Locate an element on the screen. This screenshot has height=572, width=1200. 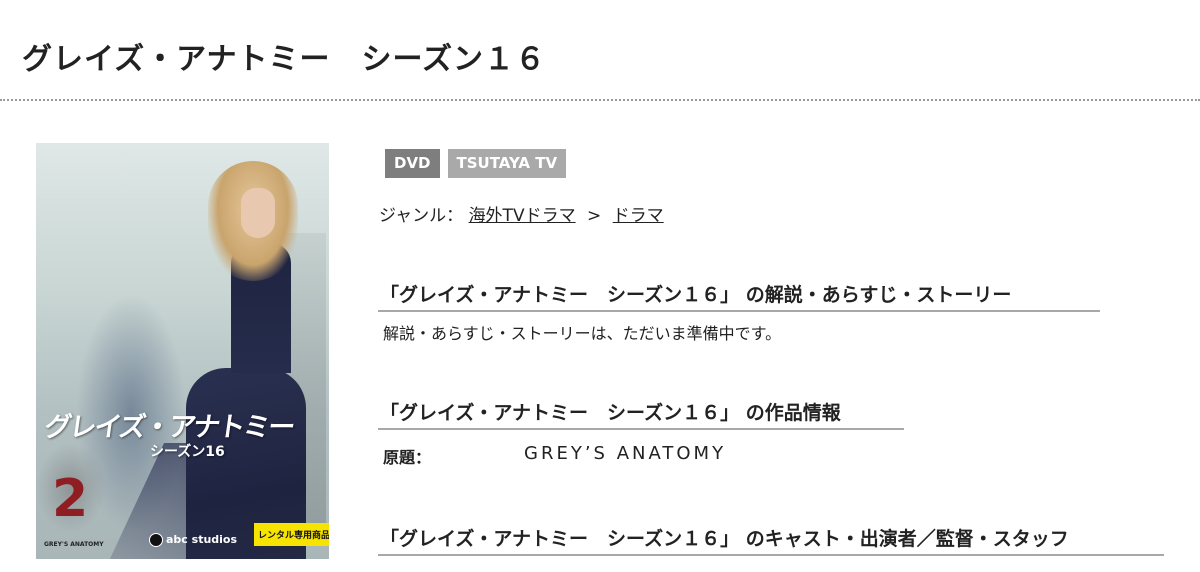
abc-logo-icon is located at coordinates (156, 540).